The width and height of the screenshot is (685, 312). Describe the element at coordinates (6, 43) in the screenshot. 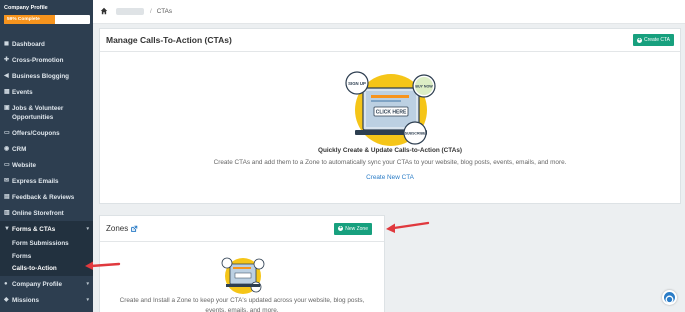

I see `dashboard-icon: ◼` at that location.